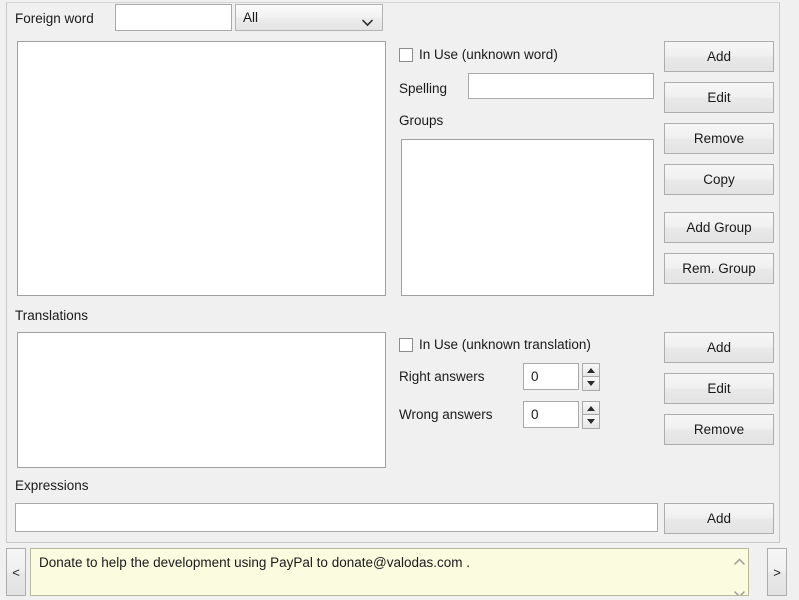 The width and height of the screenshot is (799, 600). I want to click on donation-previous-button: <, so click(16, 572).